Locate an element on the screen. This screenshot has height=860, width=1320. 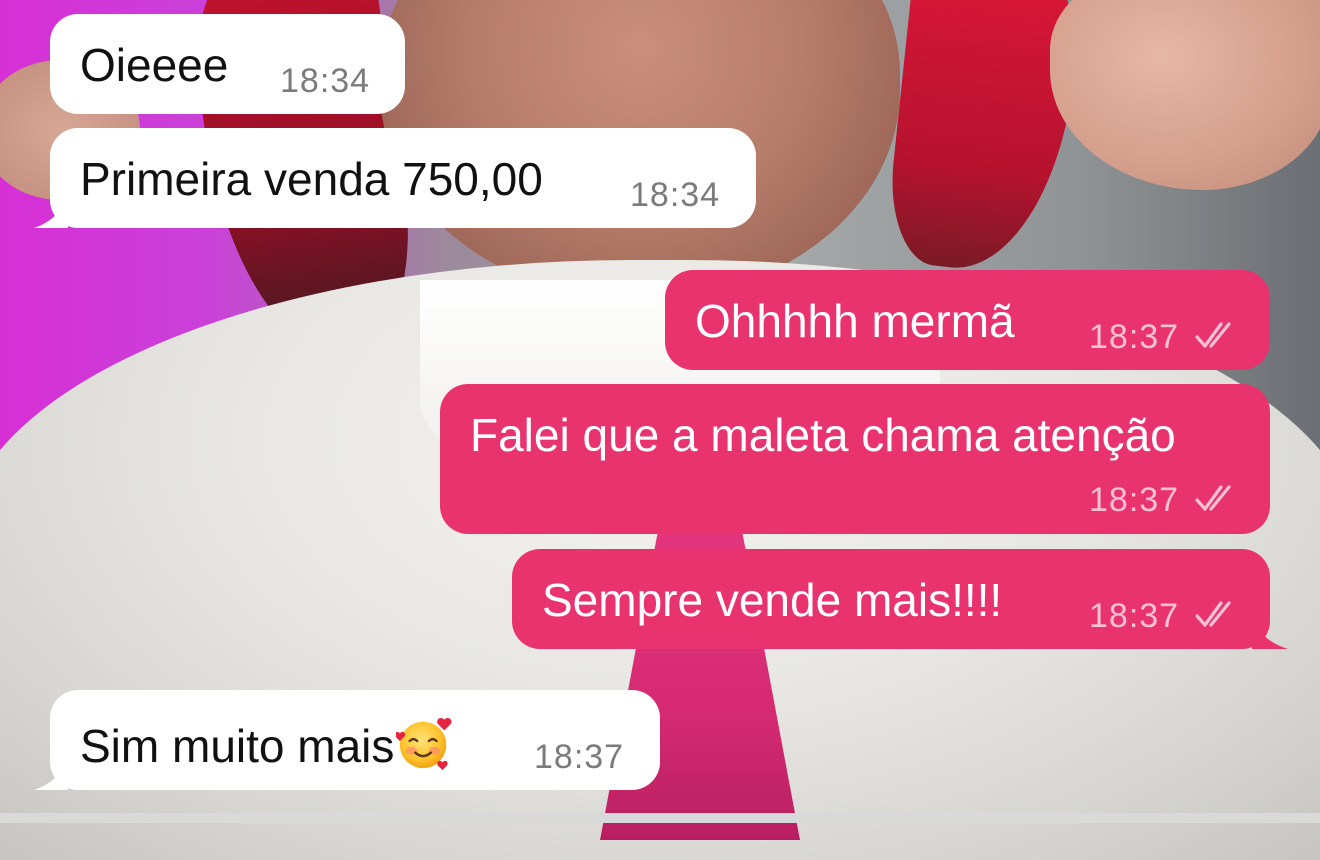
smiling-face-with-hearts-icon is located at coordinates (424, 744).